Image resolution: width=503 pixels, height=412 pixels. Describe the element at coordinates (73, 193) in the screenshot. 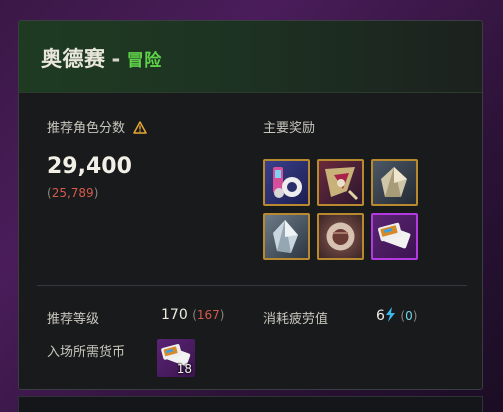

I see `current-score: (25,789)` at that location.